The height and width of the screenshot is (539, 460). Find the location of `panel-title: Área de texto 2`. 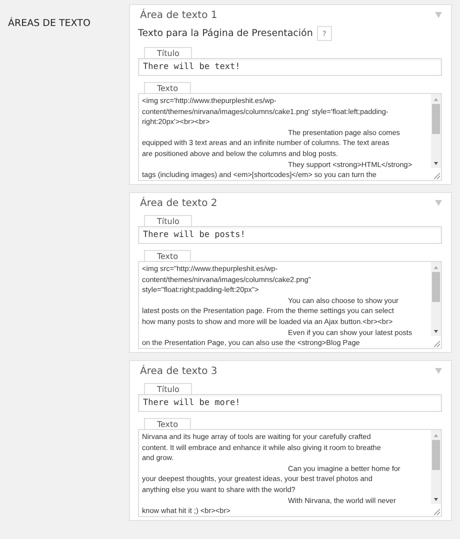

panel-title: Área de texto 2 is located at coordinates (178, 203).